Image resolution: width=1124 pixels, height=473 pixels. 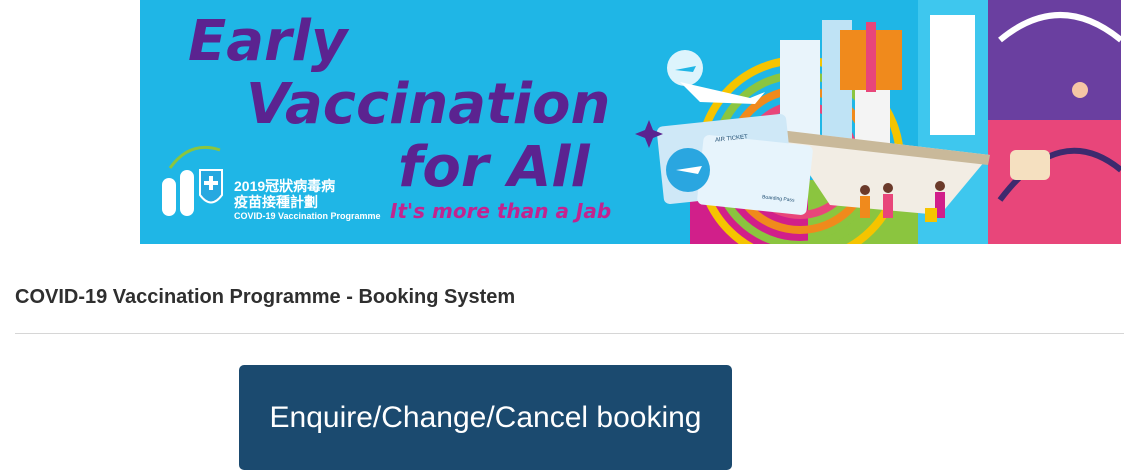 What do you see at coordinates (569, 333) in the screenshot?
I see `divider` at bounding box center [569, 333].